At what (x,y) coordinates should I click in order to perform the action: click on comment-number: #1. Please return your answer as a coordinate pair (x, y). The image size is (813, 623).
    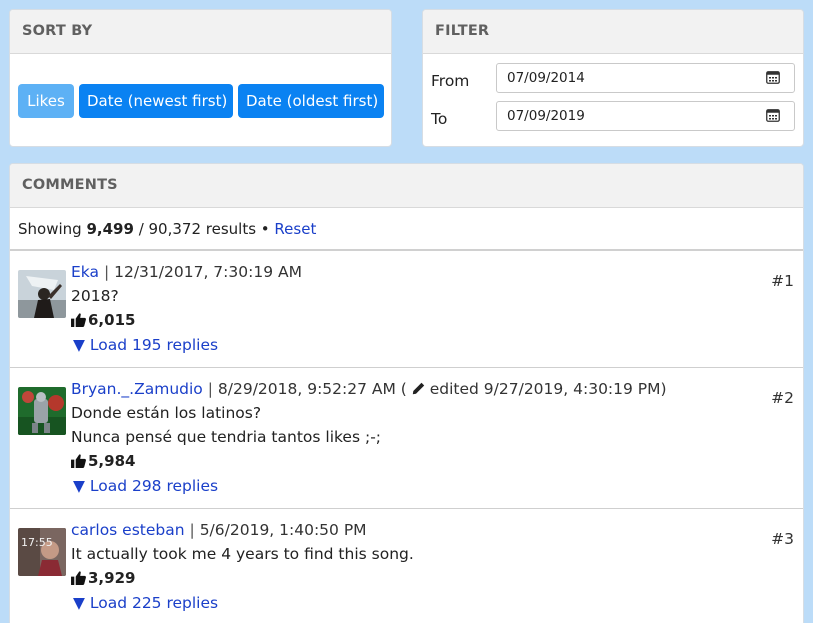
    Looking at the image, I should click on (782, 281).